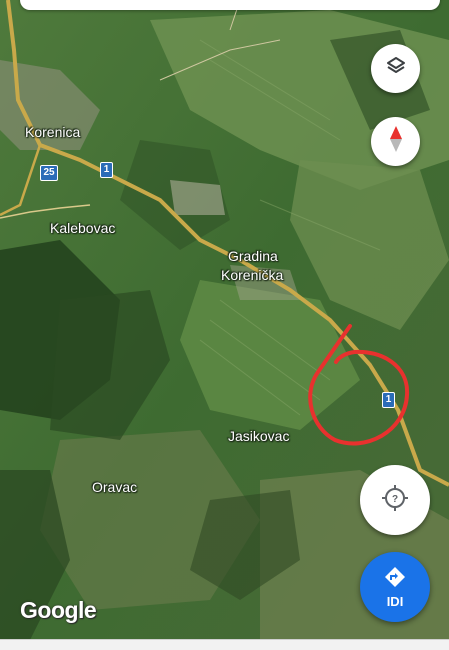 This screenshot has height=650, width=449. Describe the element at coordinates (395, 587) in the screenshot. I see `directions-button: IDI` at that location.